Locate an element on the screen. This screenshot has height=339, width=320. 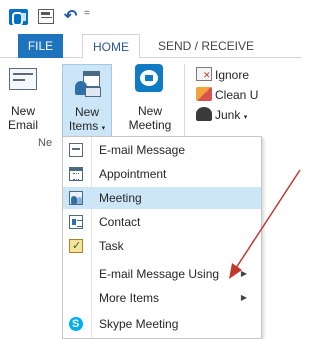
email-message-icon is located at coordinates (76, 150).